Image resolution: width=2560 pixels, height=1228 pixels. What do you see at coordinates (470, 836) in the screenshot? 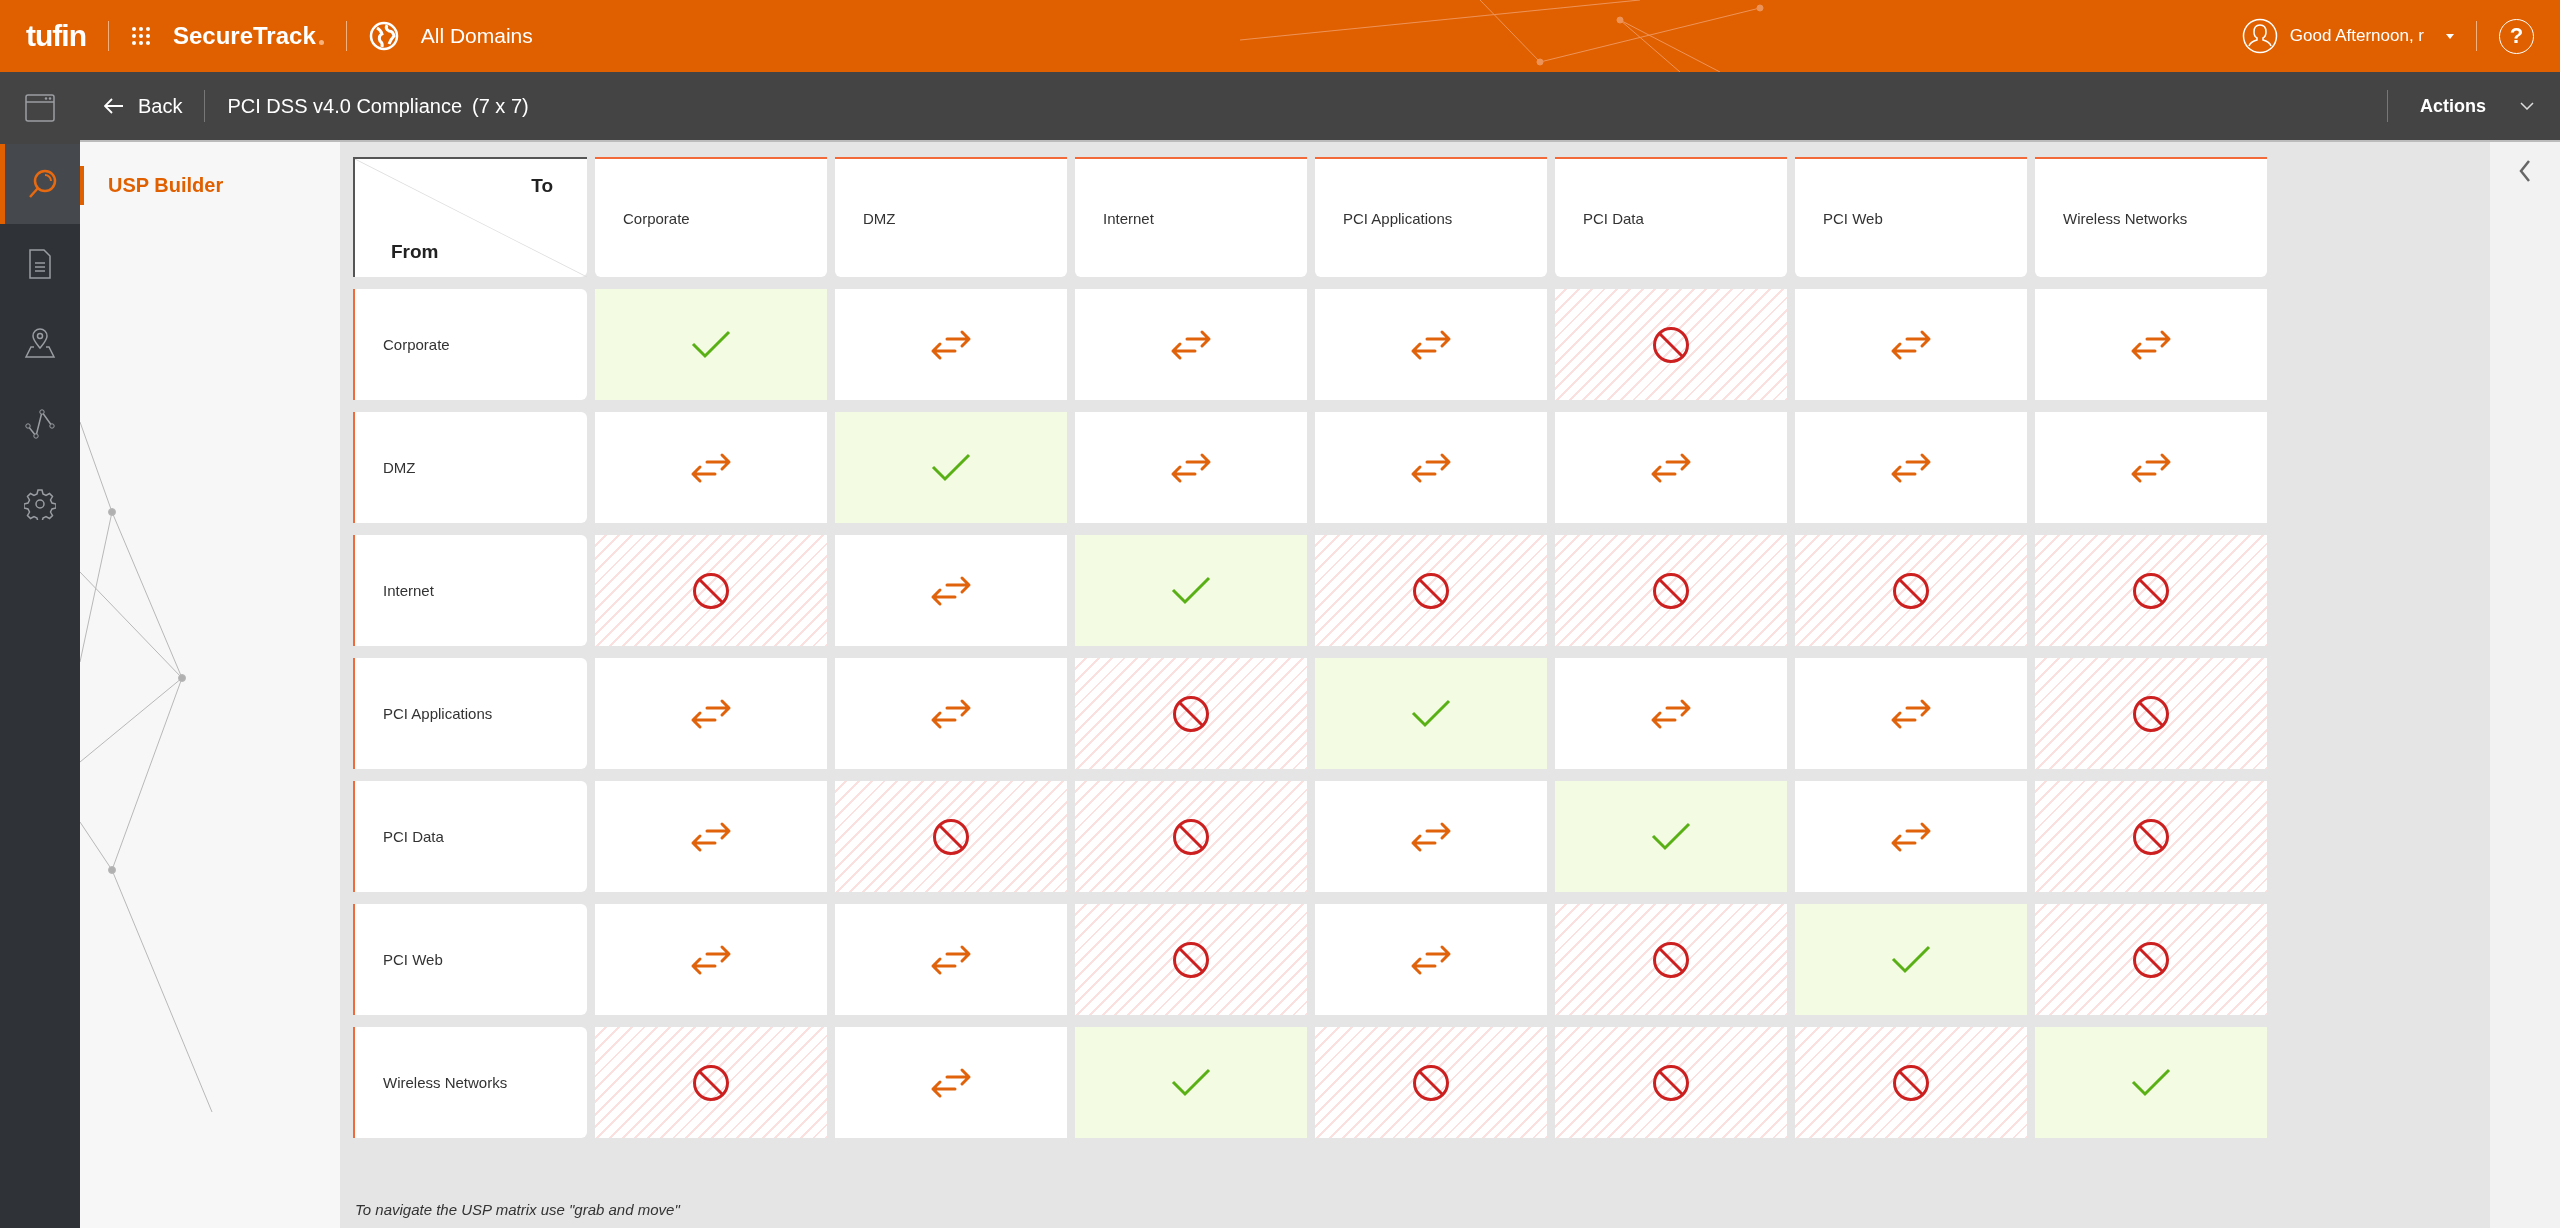
I see `row-header: PCI Data` at bounding box center [470, 836].